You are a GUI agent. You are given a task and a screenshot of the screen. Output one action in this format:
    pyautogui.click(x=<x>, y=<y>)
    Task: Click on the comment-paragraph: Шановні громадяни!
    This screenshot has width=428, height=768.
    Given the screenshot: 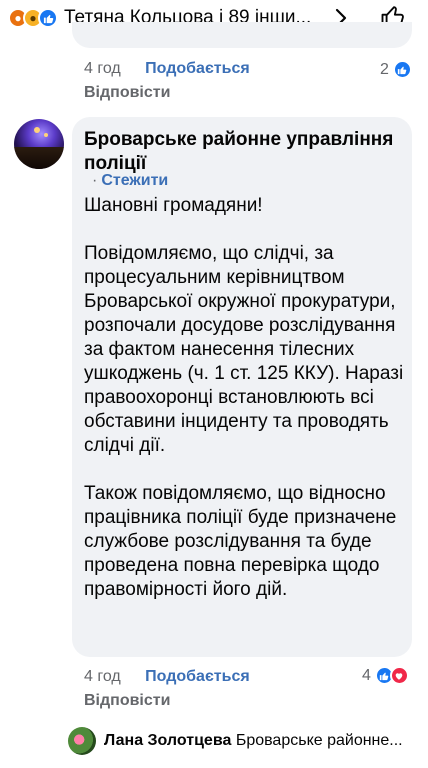 What is the action you would take?
    pyautogui.click(x=173, y=205)
    